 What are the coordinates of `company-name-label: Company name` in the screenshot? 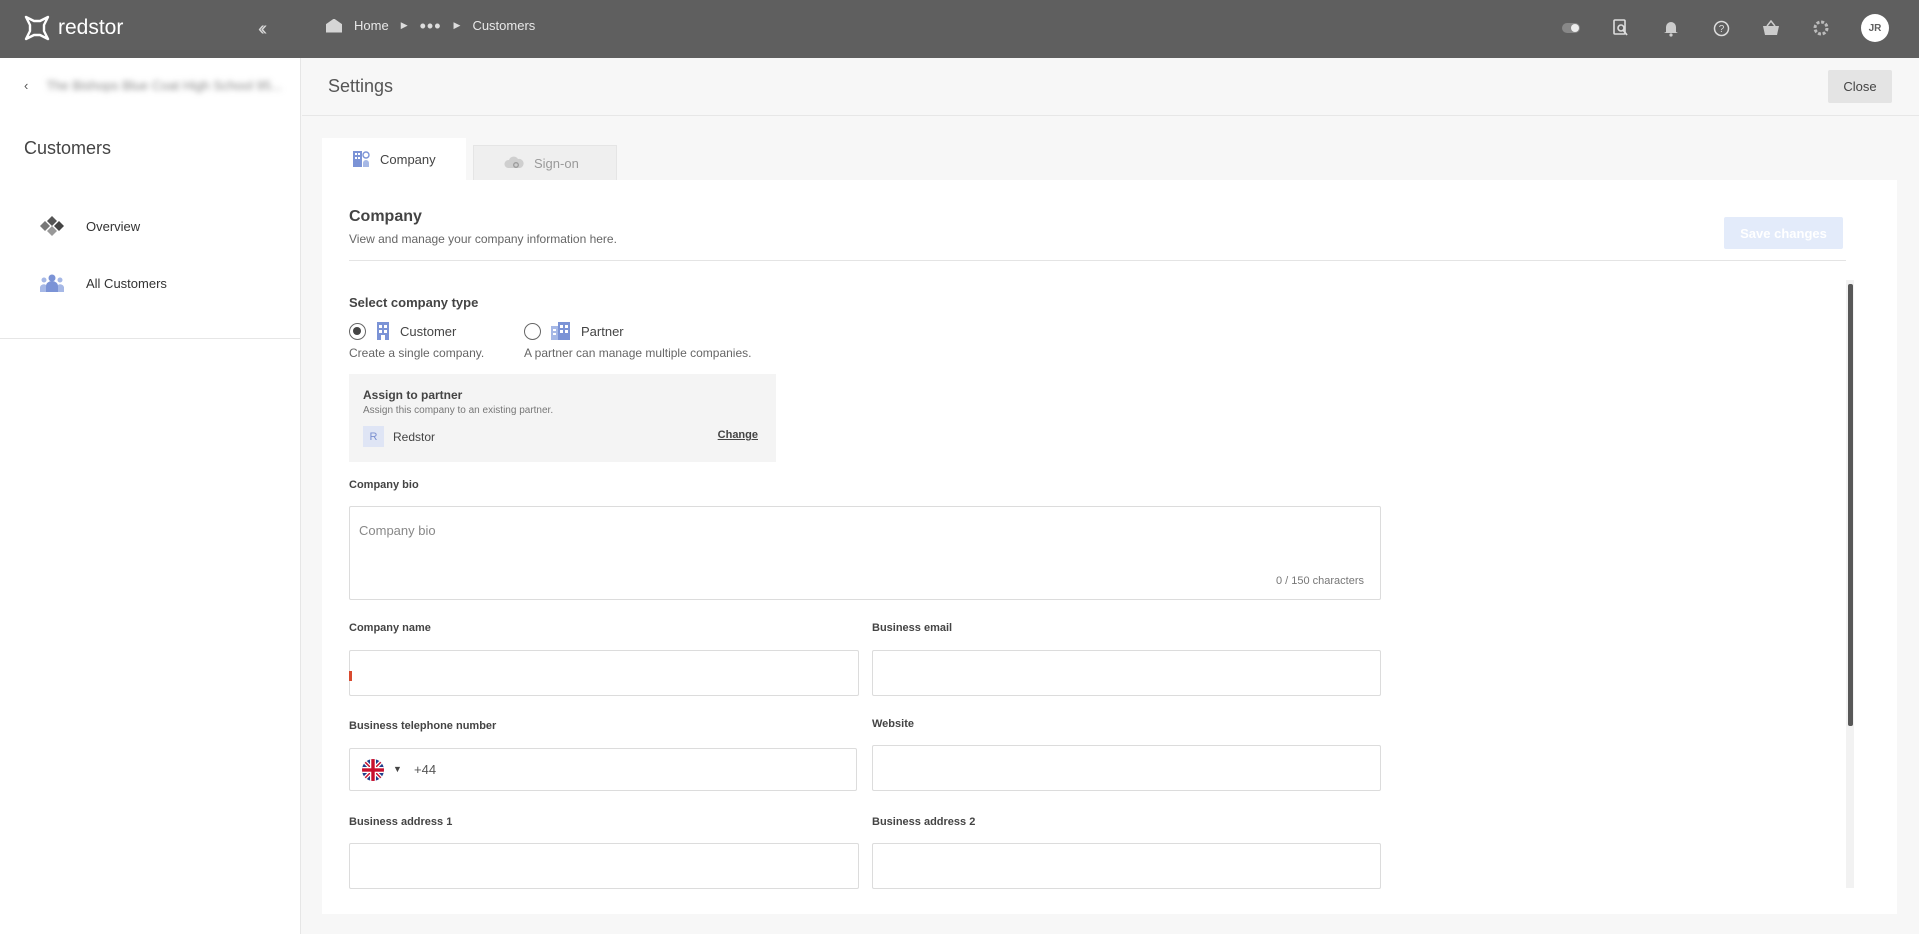 It's located at (390, 628).